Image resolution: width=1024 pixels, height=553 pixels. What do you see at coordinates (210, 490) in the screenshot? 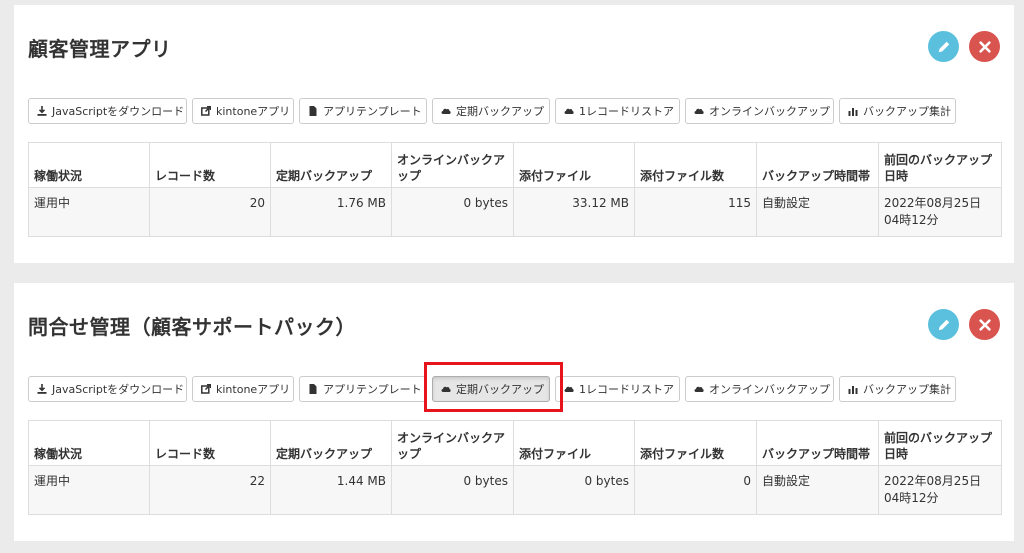
I see `record-count-cell: 22` at bounding box center [210, 490].